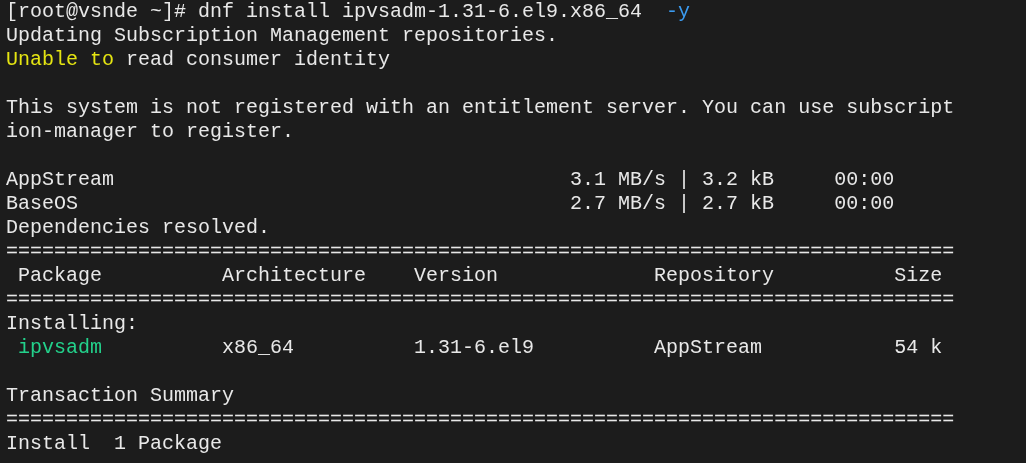 The image size is (1026, 463). What do you see at coordinates (120, 395) in the screenshot?
I see `terminal-line: Transaction Summary` at bounding box center [120, 395].